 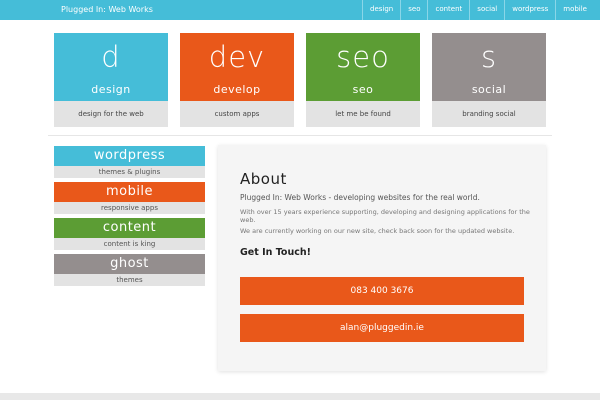 I want to click on site-brand: Plugged In: Web Works, so click(x=107, y=9).